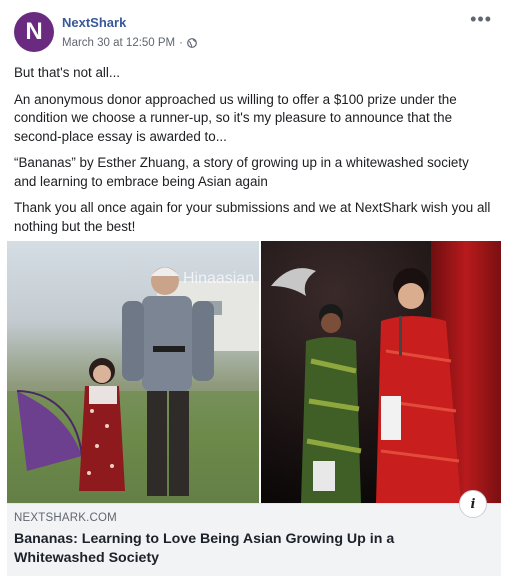  Describe the element at coordinates (65, 518) in the screenshot. I see `link-domain: NEXTSHARK.COM` at that location.